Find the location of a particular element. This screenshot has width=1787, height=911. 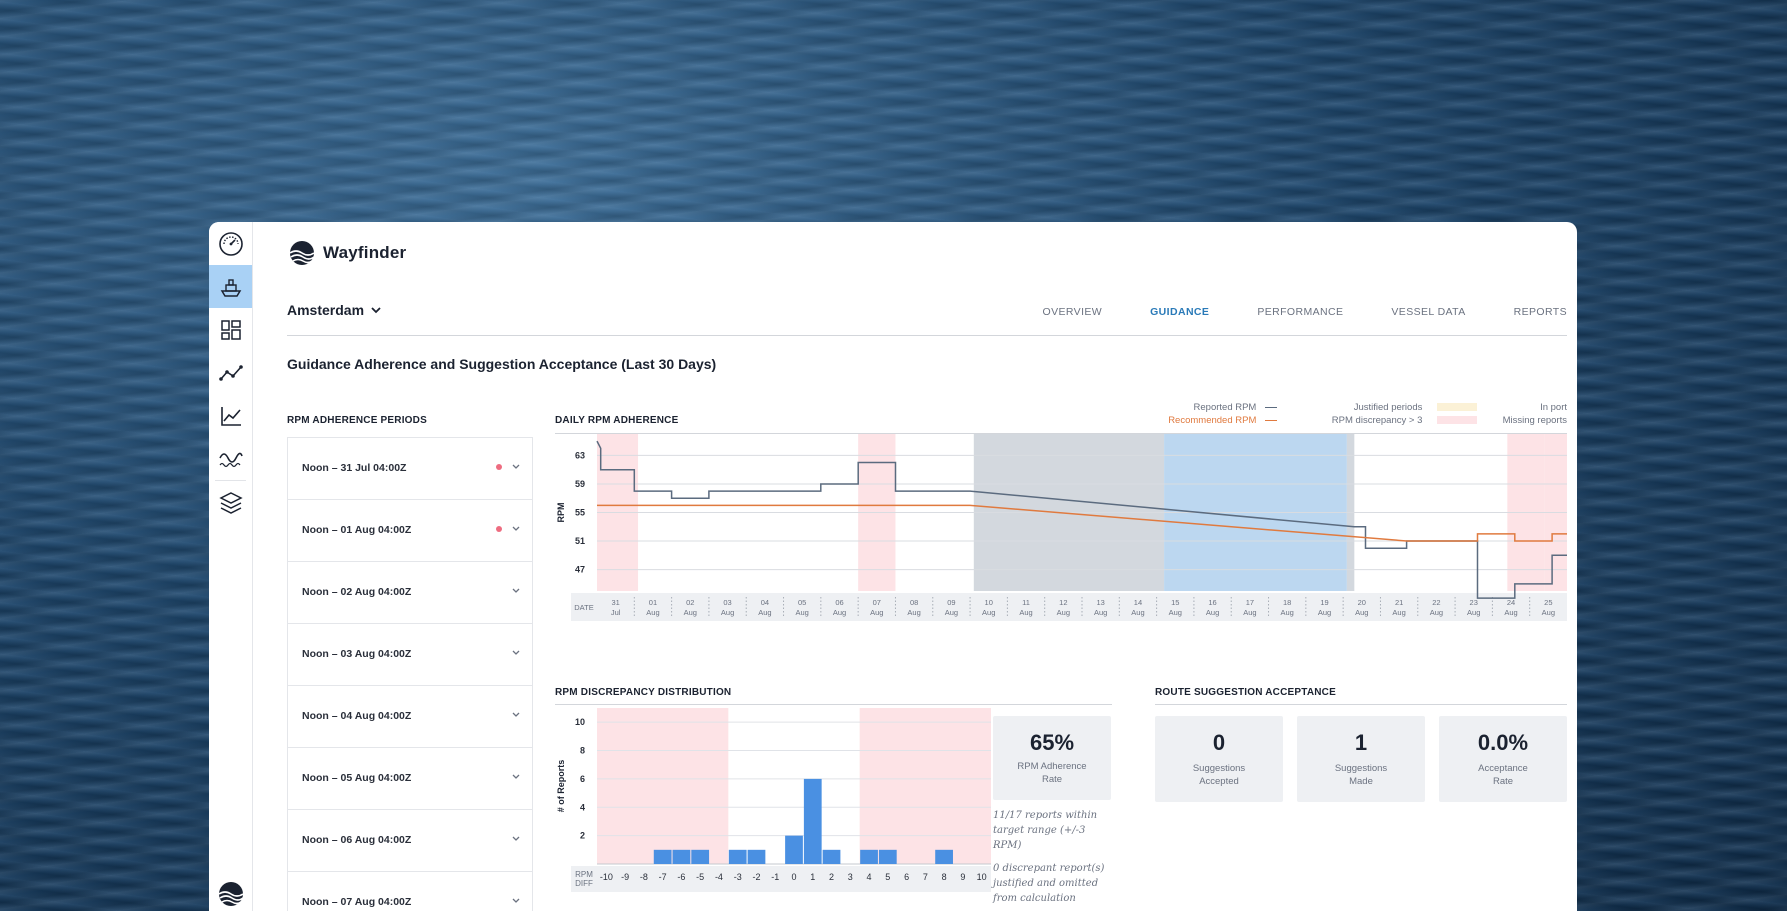

x-tick-day: 15 is located at coordinates (1175, 602).